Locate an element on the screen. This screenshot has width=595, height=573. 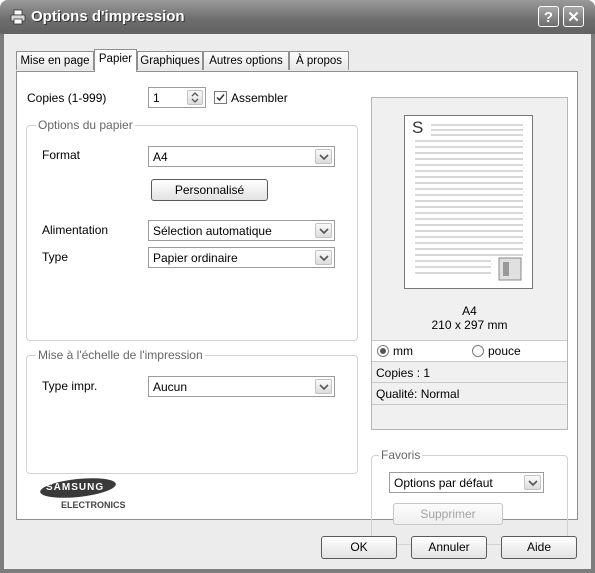
samsung-logo: SAMSUNG ELECTRONICS is located at coordinates (84, 495).